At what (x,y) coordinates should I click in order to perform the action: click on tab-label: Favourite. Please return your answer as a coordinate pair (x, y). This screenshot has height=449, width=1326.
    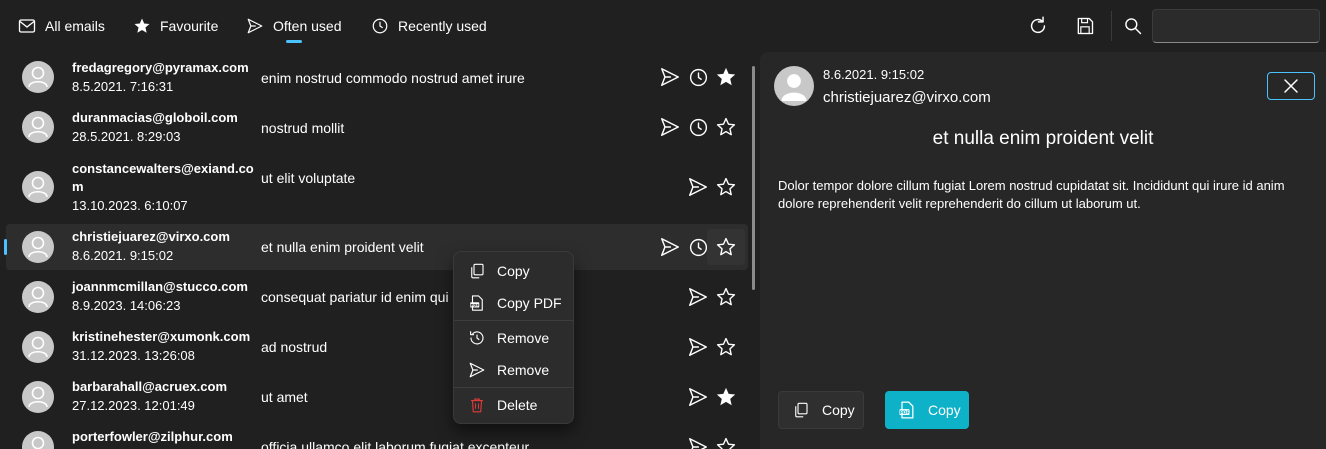
    Looking at the image, I should click on (189, 26).